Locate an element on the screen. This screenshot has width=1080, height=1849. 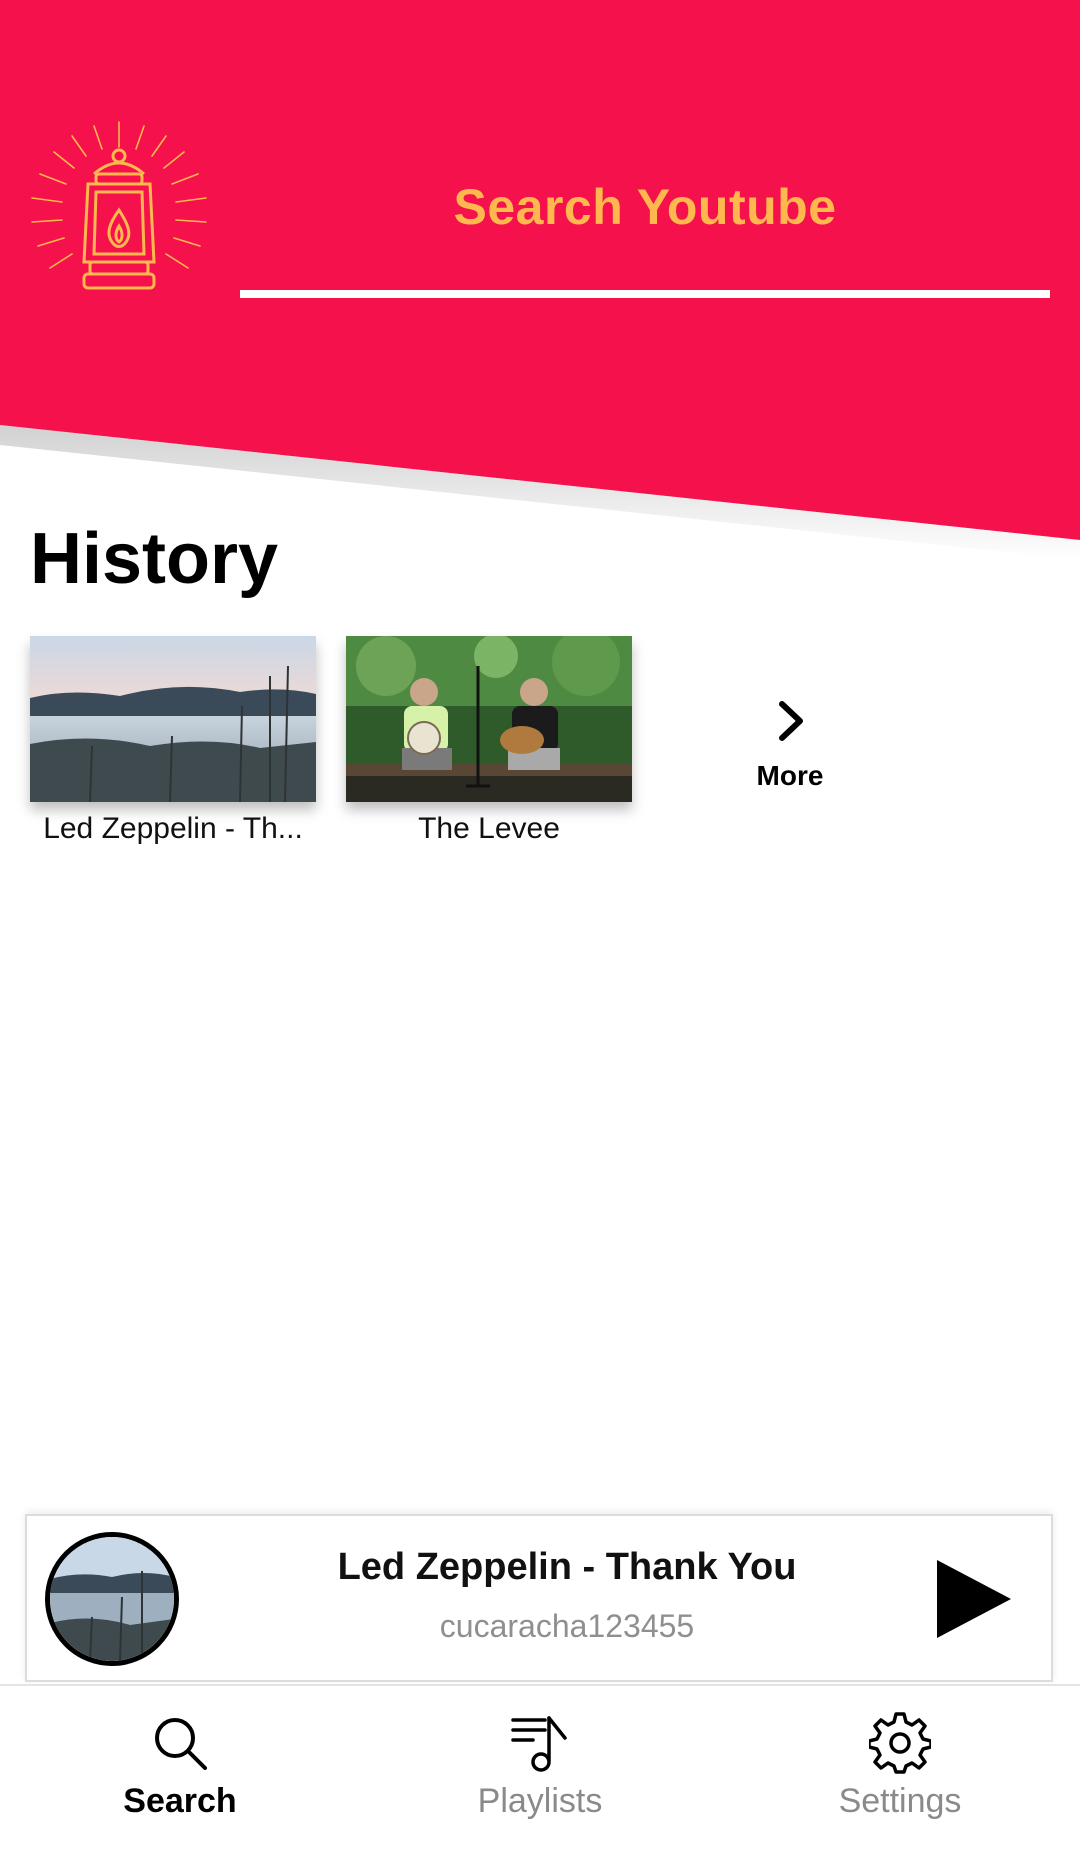
chevron-right-icon is located at coordinates (791, 721).